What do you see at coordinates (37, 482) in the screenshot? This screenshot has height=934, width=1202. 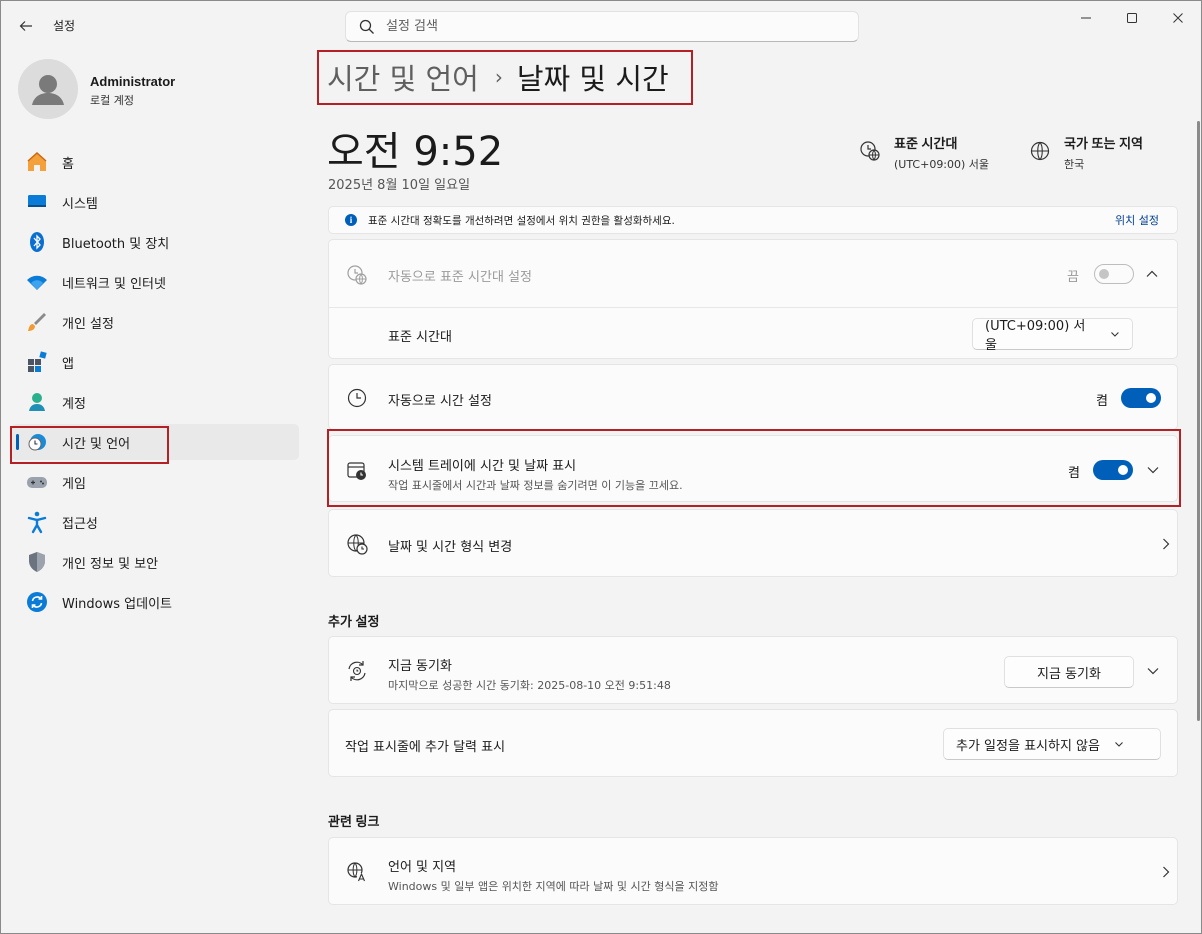 I see `gaming-icon` at bounding box center [37, 482].